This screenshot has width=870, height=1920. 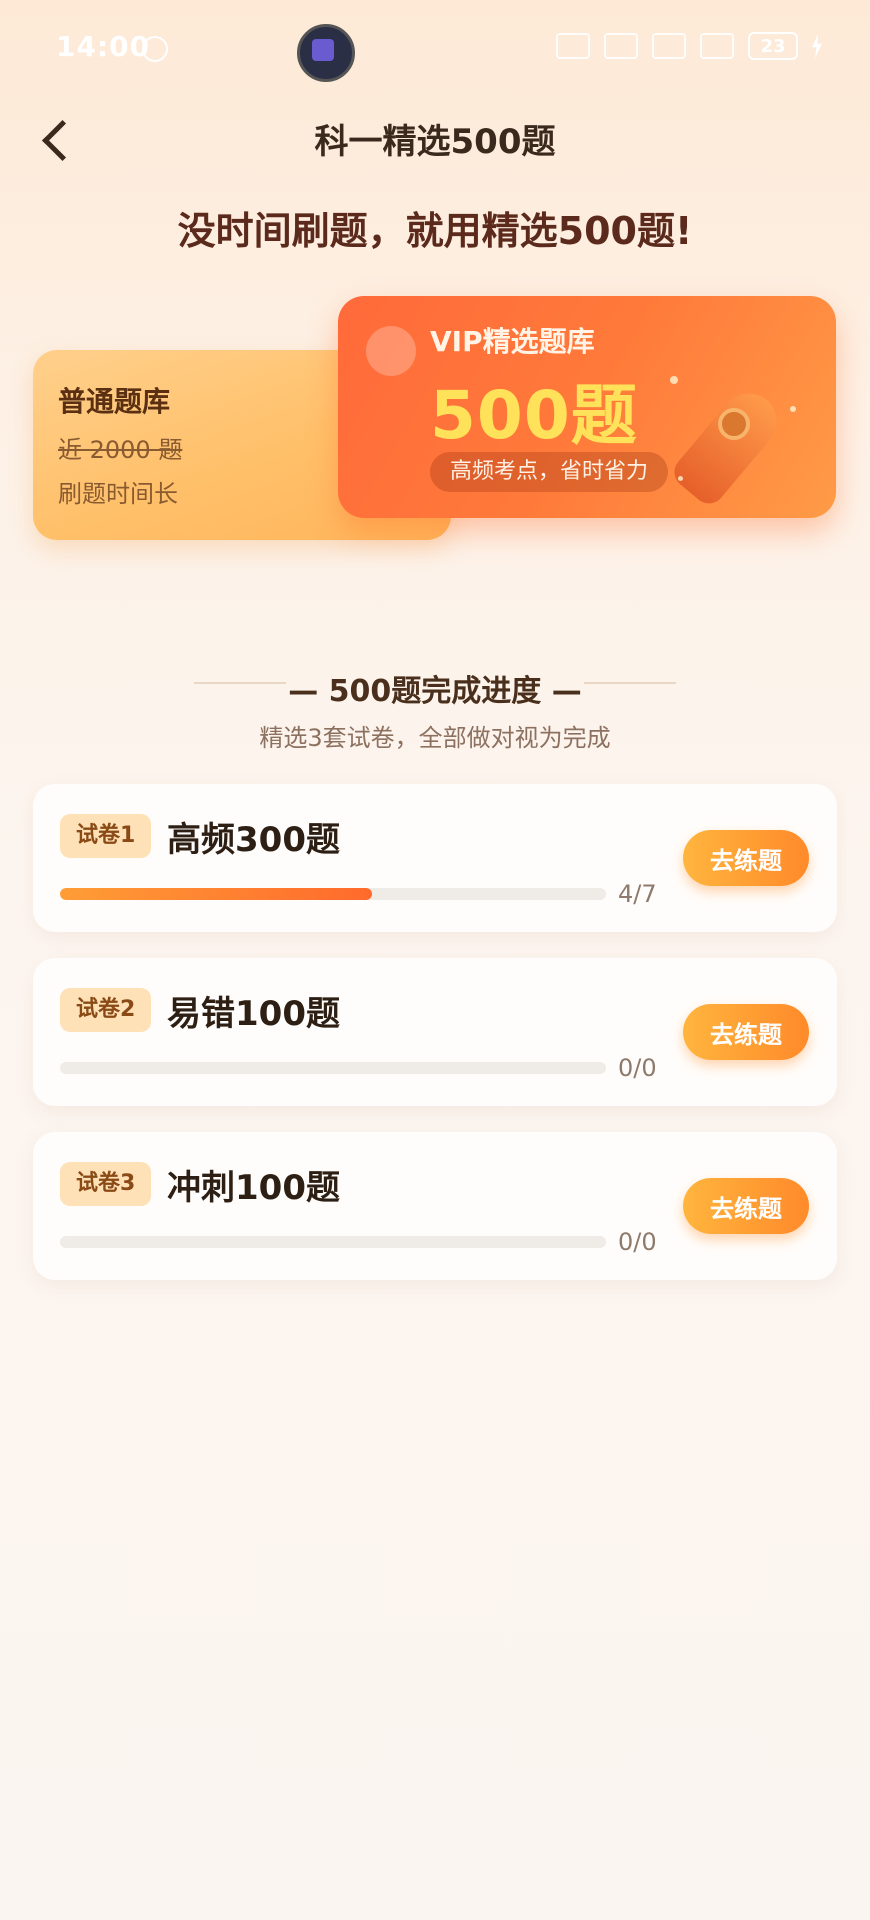 I want to click on progress-title: — 500题完成进度 —, so click(x=435, y=691).